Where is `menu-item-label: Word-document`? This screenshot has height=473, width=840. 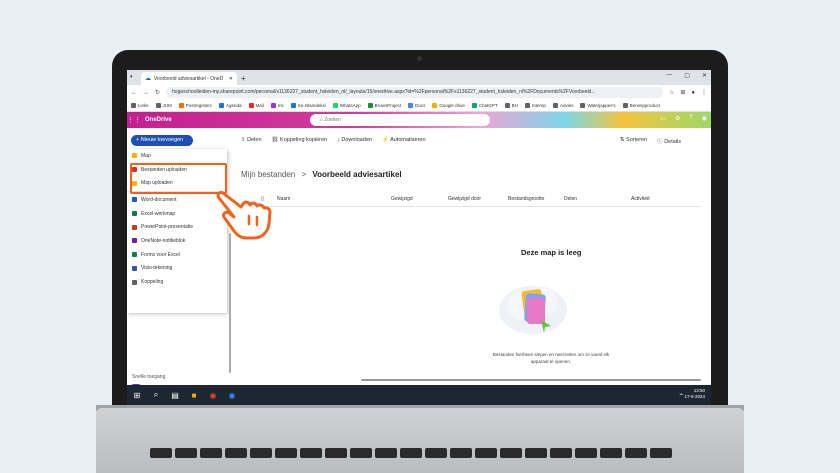 menu-item-label: Word-document is located at coordinates (159, 199).